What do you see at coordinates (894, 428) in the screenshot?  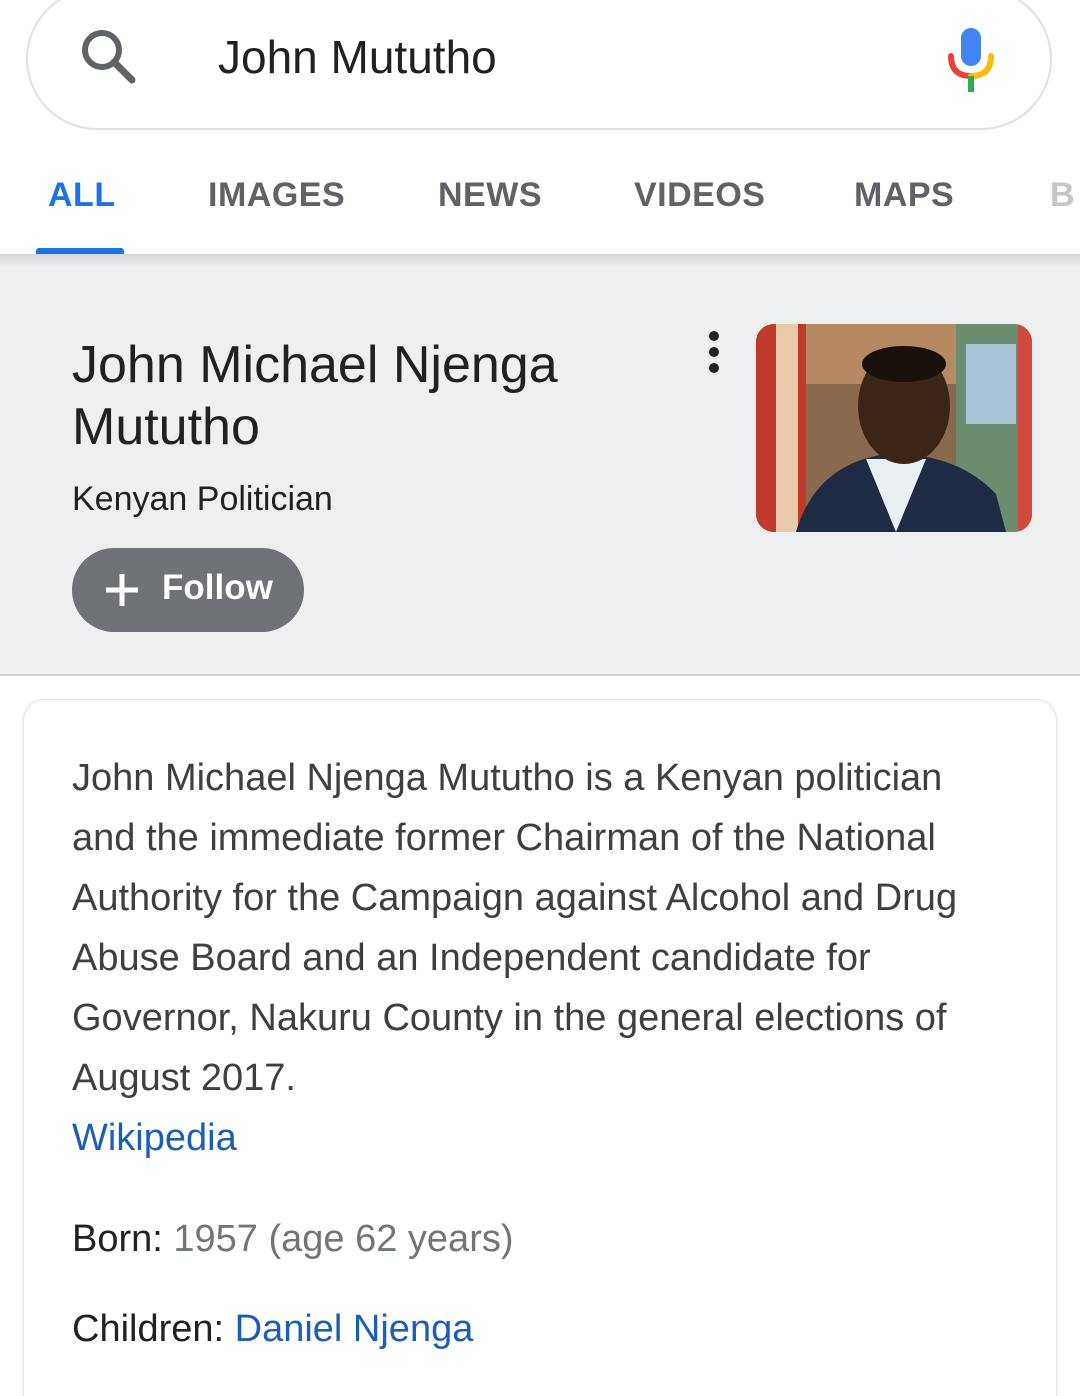 I see `entity-photo` at bounding box center [894, 428].